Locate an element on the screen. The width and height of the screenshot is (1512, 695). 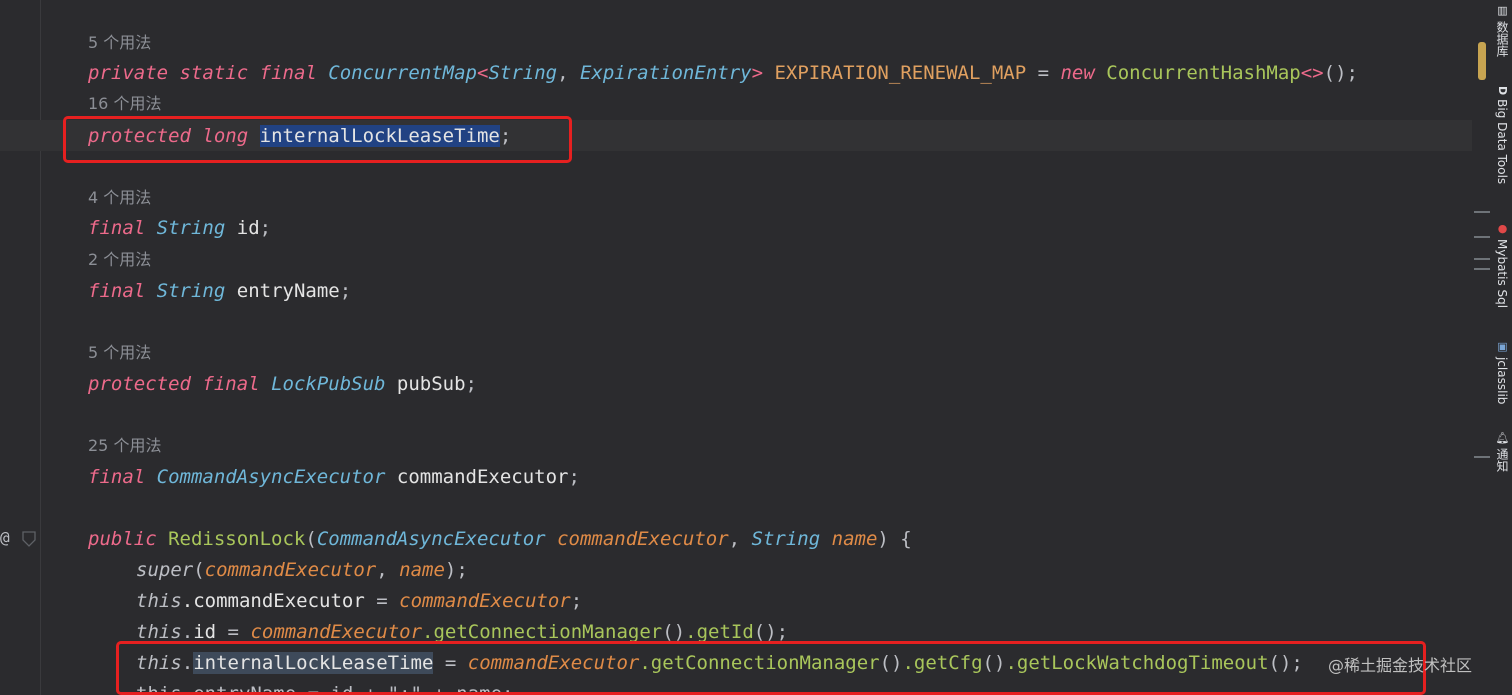
keyword: static is located at coordinates (214, 73).